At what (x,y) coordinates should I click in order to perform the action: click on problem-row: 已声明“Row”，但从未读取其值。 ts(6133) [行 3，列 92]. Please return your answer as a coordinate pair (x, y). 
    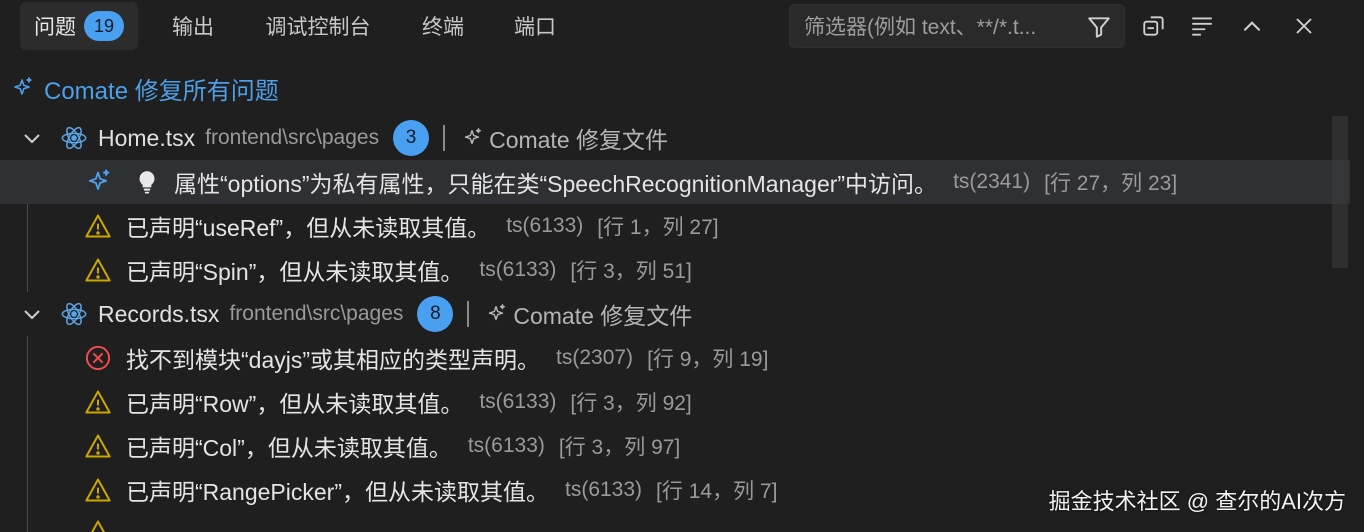
    Looking at the image, I should click on (675, 402).